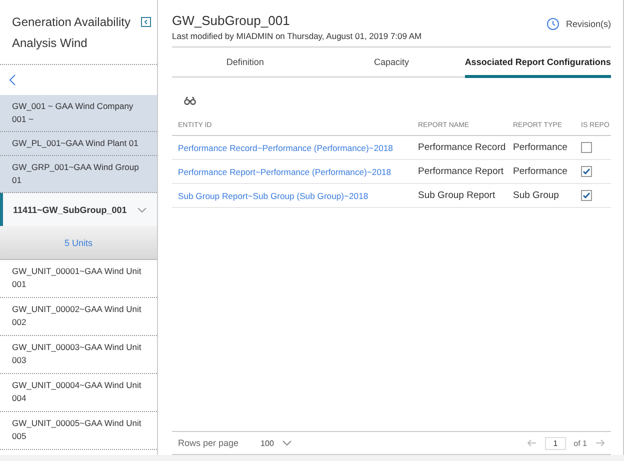  What do you see at coordinates (231, 20) in the screenshot?
I see `record-title: GW_SubGroup_001` at bounding box center [231, 20].